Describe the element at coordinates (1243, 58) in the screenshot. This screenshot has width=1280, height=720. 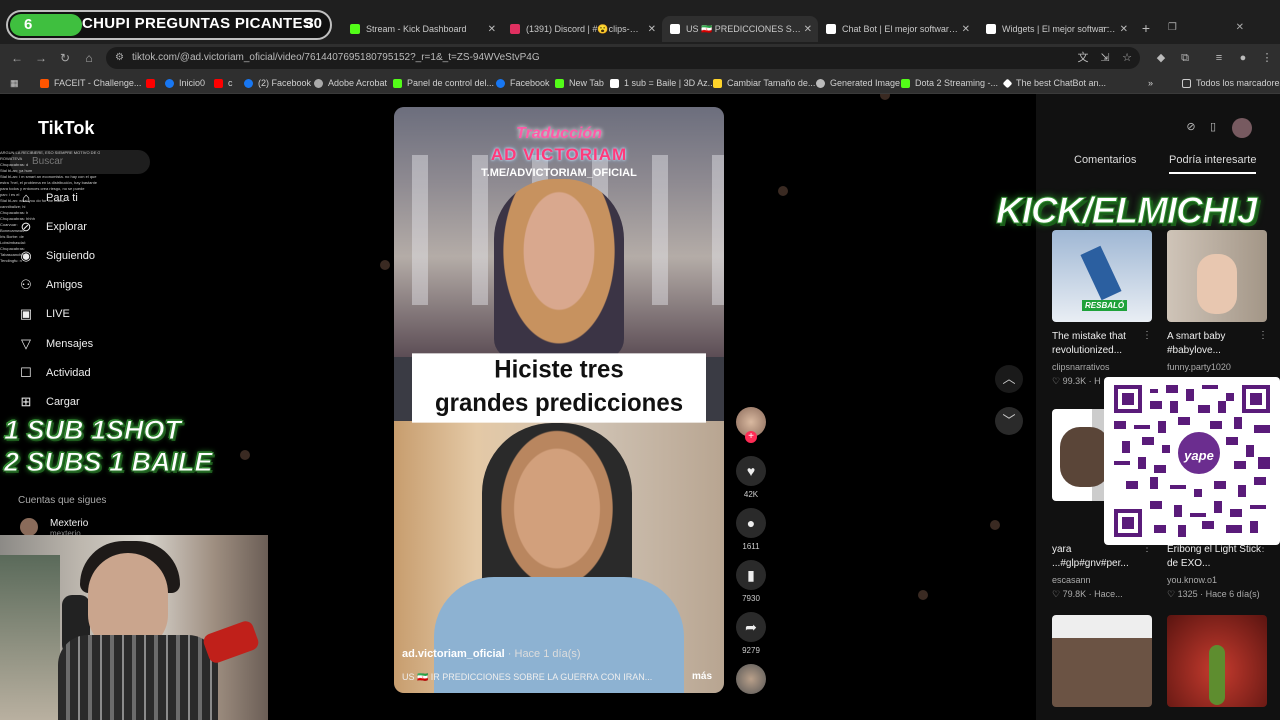
I see `profile-avatar: ●` at that location.